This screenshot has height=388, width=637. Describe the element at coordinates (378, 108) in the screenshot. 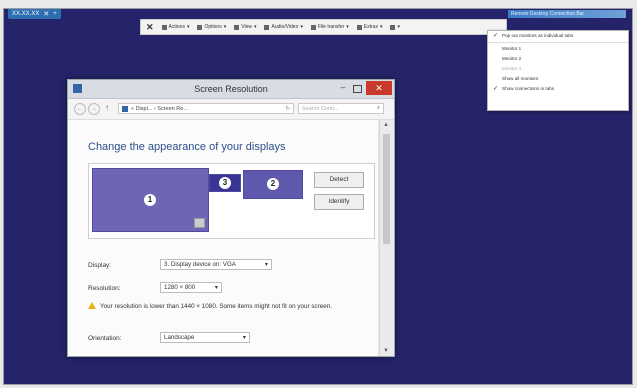

I see `search-icon: ⌕` at that location.